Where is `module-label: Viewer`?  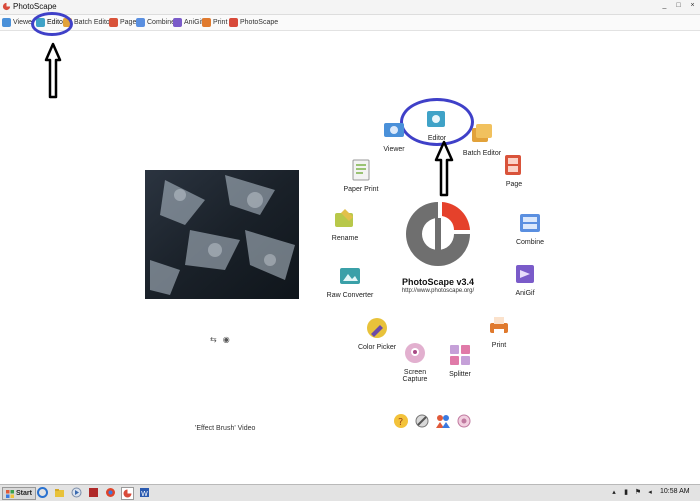 module-label: Viewer is located at coordinates (394, 149).